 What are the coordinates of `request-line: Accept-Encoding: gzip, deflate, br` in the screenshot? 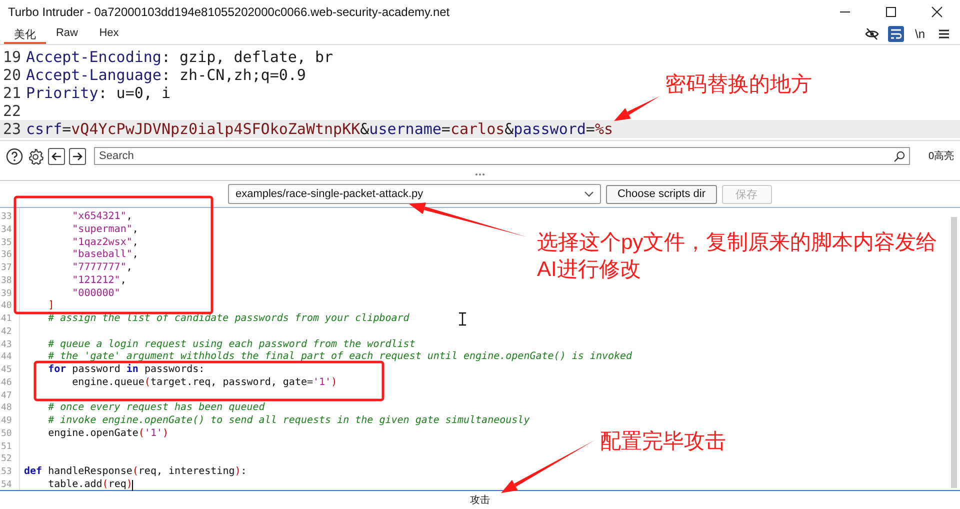 It's located at (180, 57).